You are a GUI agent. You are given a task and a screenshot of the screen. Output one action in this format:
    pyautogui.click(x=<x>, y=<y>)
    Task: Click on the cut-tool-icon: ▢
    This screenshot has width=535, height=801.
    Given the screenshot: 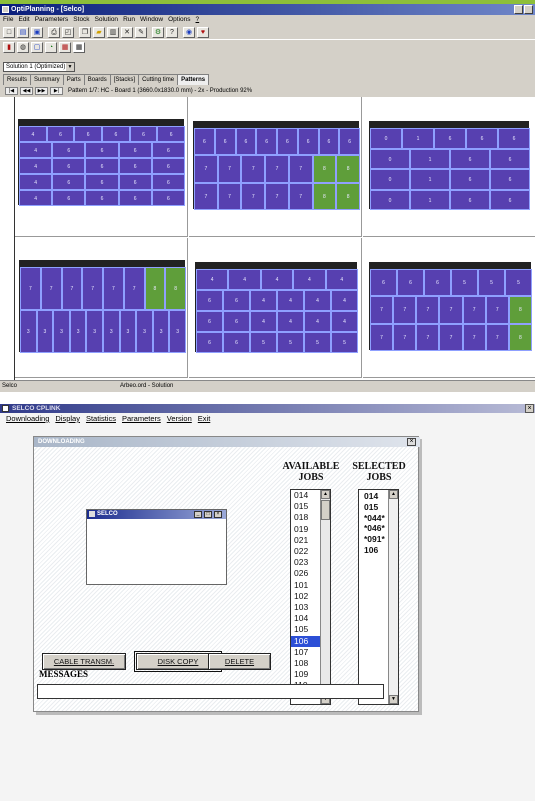 What is the action you would take?
    pyautogui.click(x=37, y=47)
    